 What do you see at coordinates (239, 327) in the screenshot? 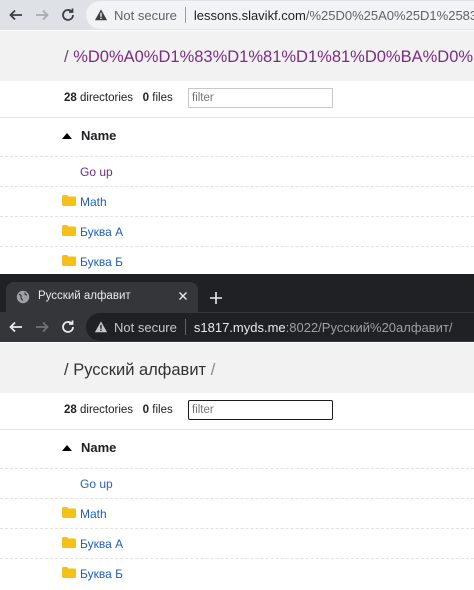
I see `url-host: s1817.myds.me` at bounding box center [239, 327].